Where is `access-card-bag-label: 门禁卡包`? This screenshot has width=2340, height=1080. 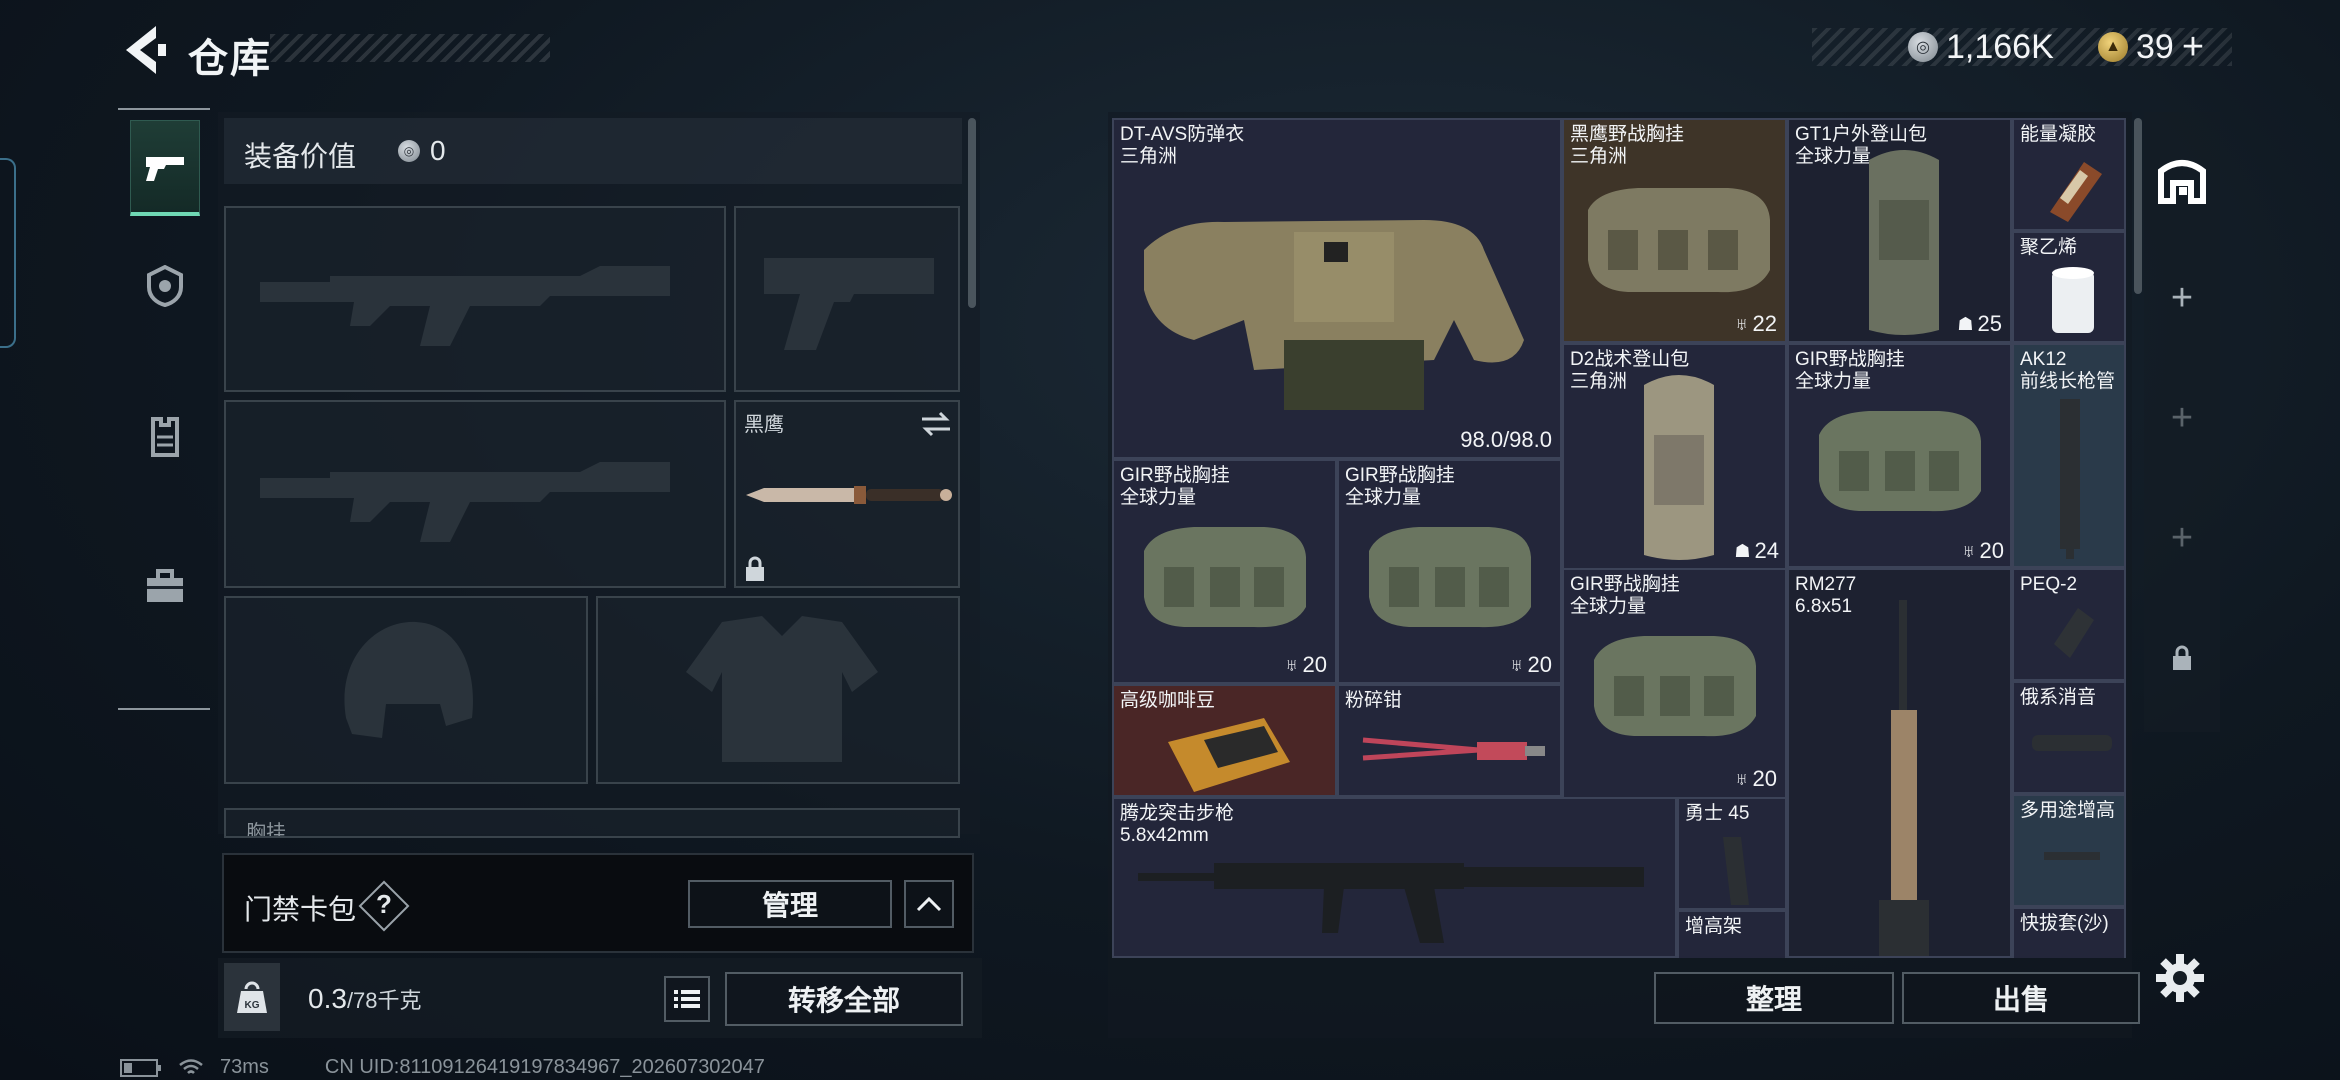
access-card-bag-label: 门禁卡包 is located at coordinates (300, 909).